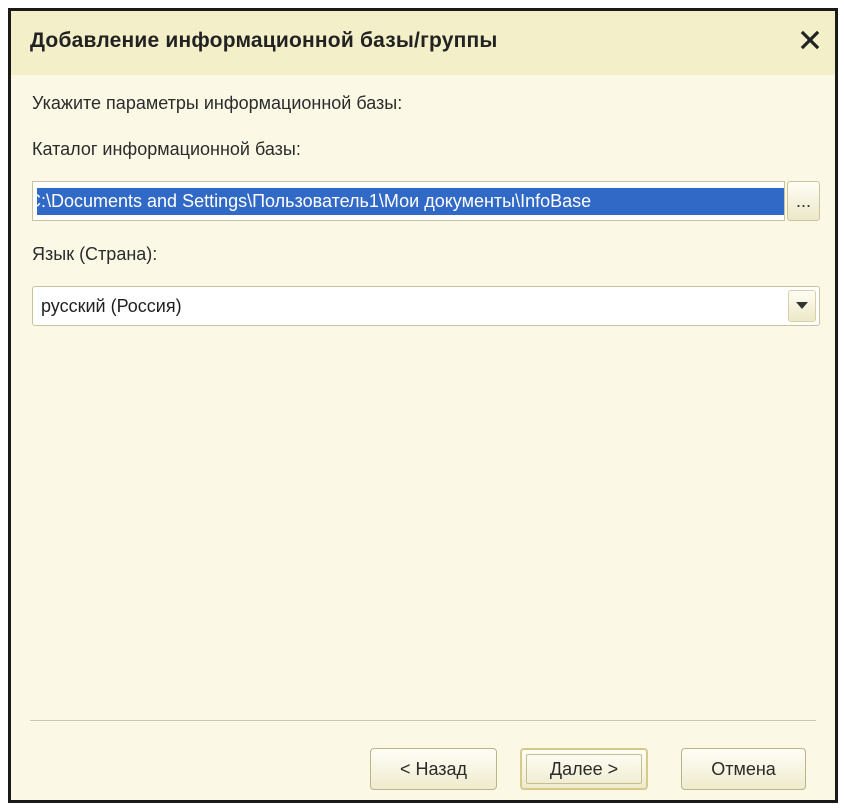  Describe the element at coordinates (111, 306) in the screenshot. I see `language-selected-value: русский (Россия)` at that location.